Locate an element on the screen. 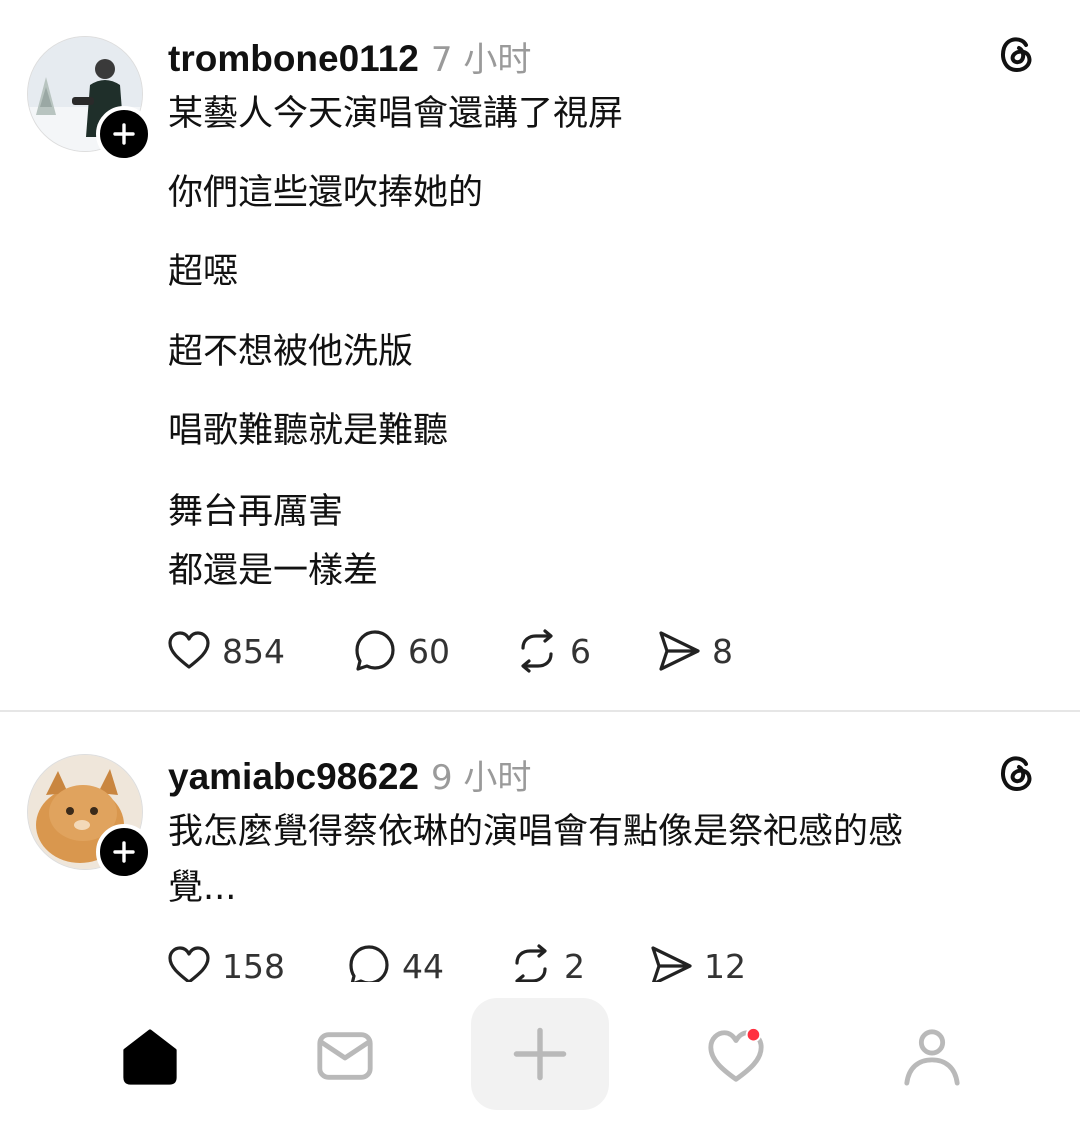 The image size is (1080, 1129). post-text-line: 唱歌難聽就是難聽 is located at coordinates (308, 431).